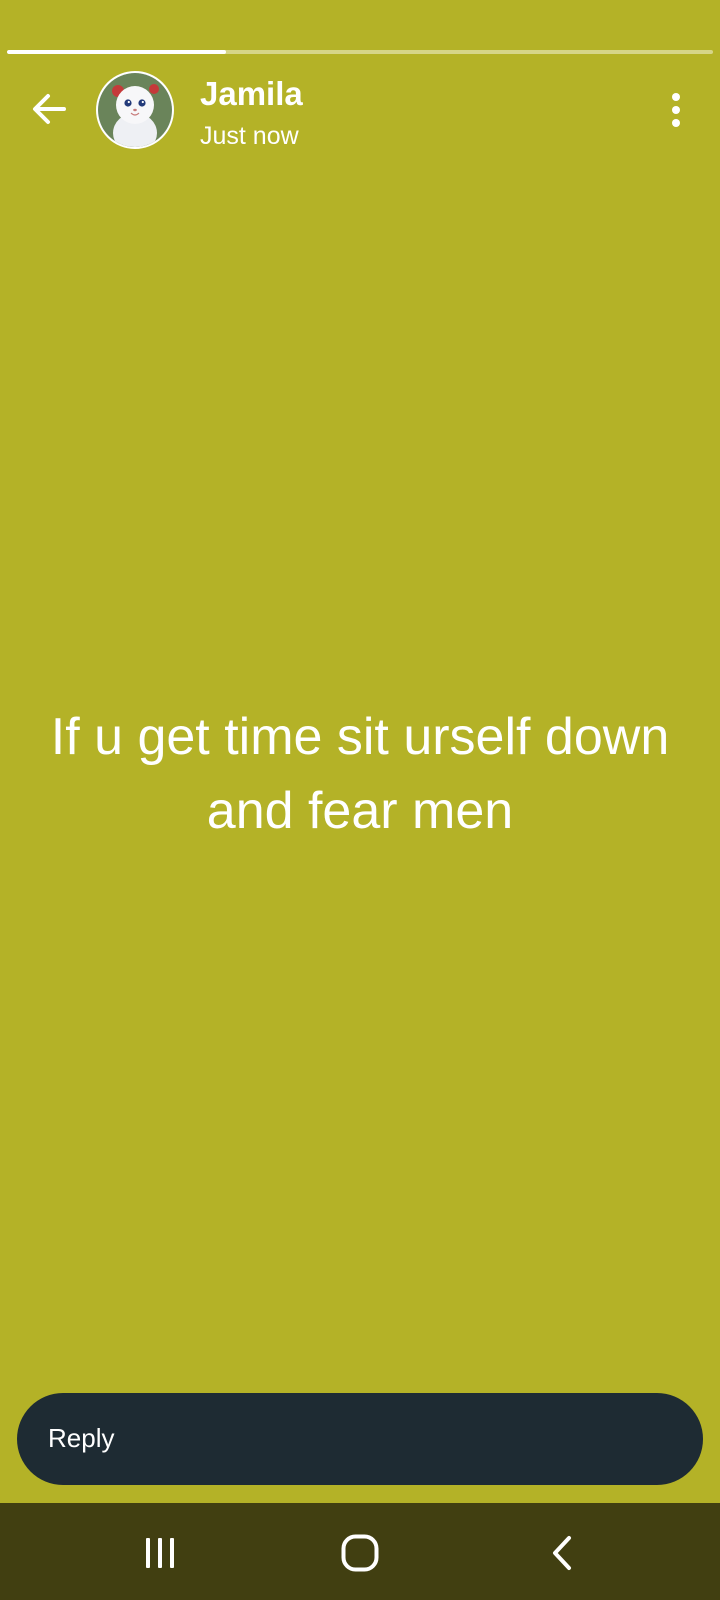 Image resolution: width=720 pixels, height=1600 pixels. I want to click on recent-apps-icon, so click(160, 1555).